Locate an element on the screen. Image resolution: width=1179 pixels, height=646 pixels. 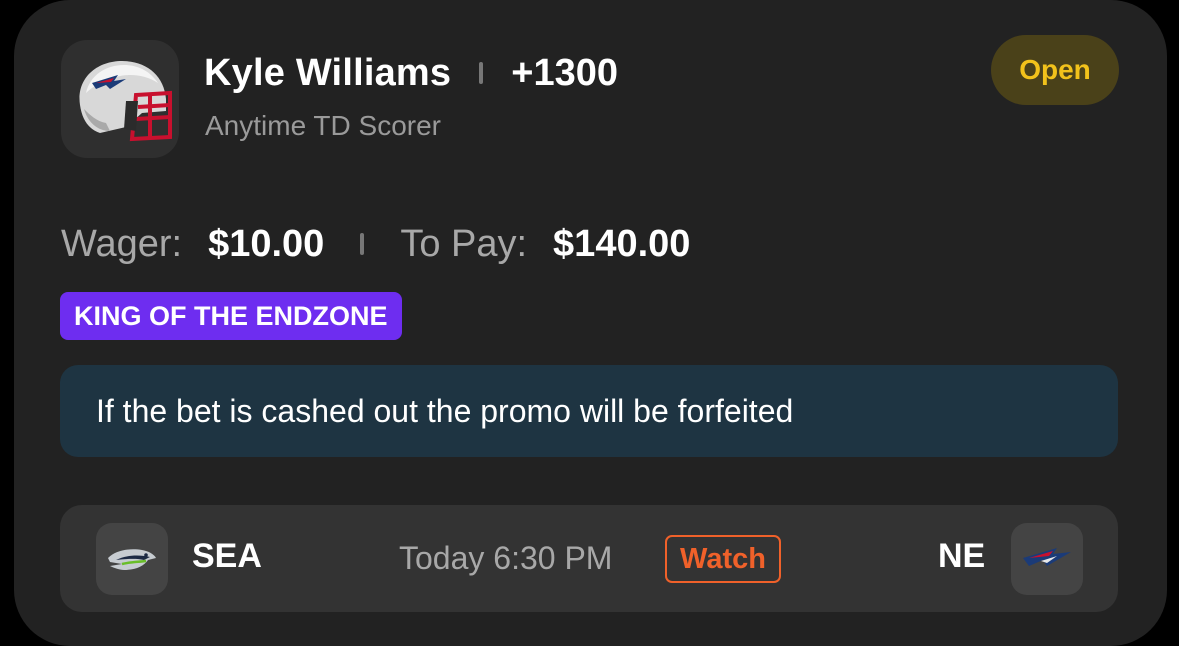
bet-title-row: Kyle Williams +1300 is located at coordinates (411, 73).